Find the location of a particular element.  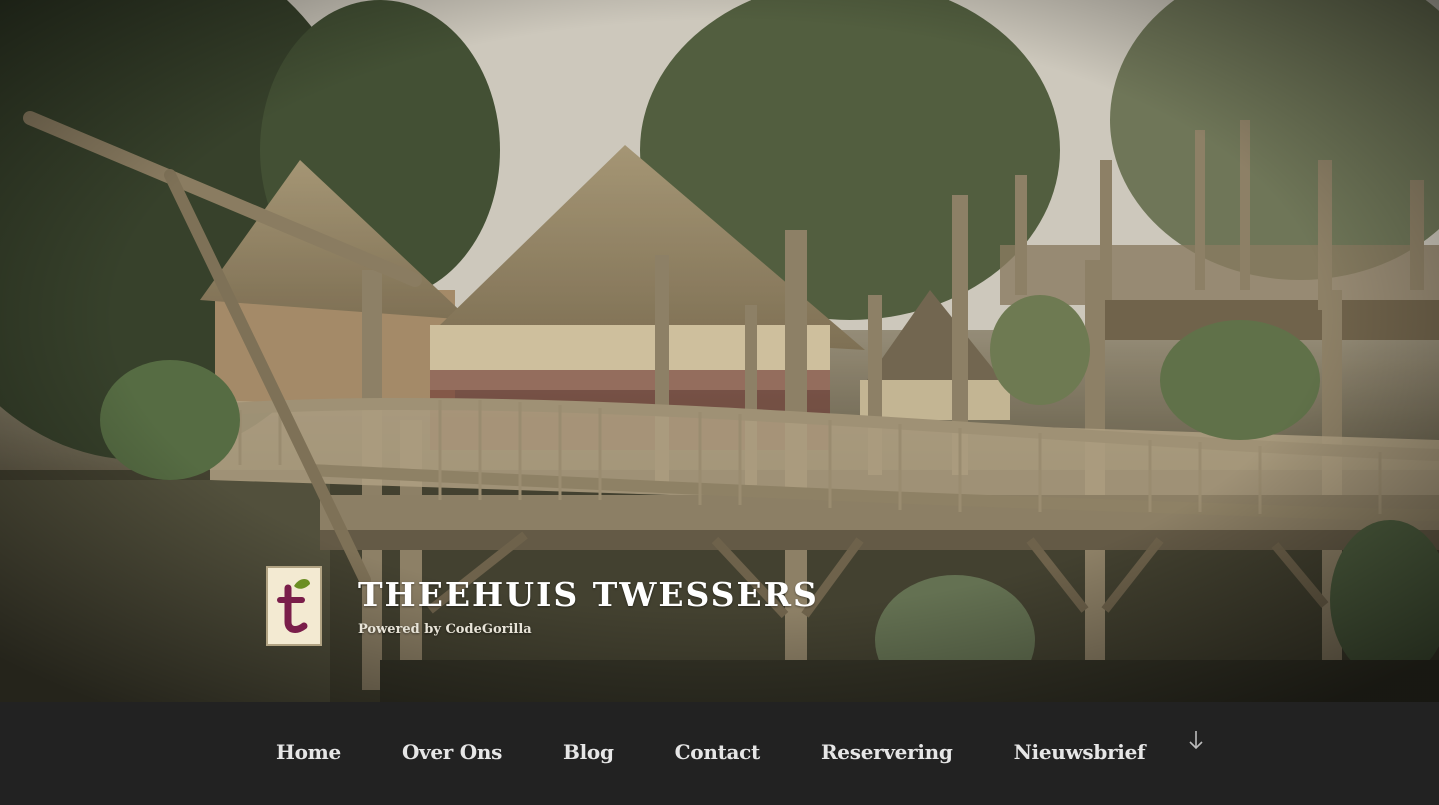

nav-link-nieuwsbrief: Nieuwsbrief is located at coordinates (1080, 752).